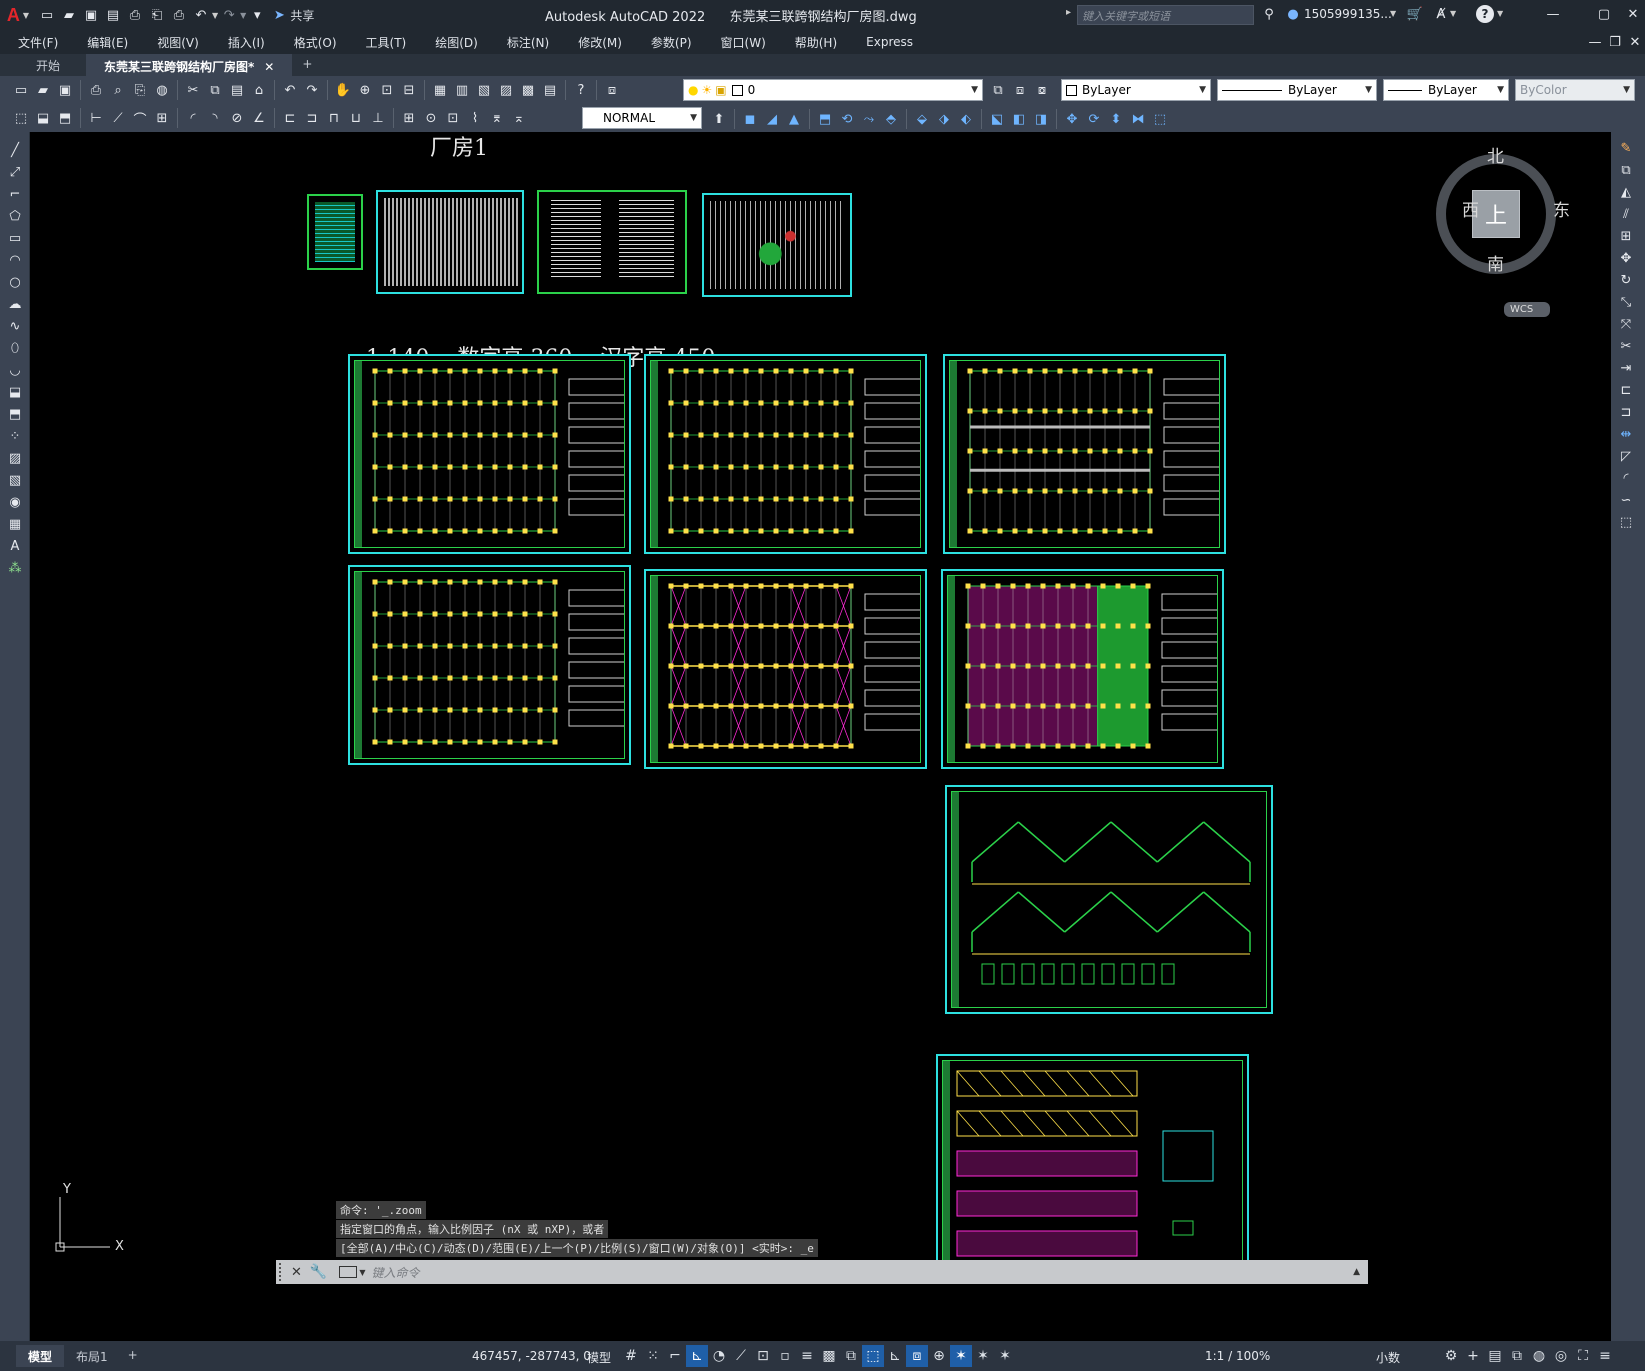 Image resolution: width=1645 pixels, height=1371 pixels. Describe the element at coordinates (431, 118) in the screenshot. I see `center-mark-icon: ⊙` at that location.